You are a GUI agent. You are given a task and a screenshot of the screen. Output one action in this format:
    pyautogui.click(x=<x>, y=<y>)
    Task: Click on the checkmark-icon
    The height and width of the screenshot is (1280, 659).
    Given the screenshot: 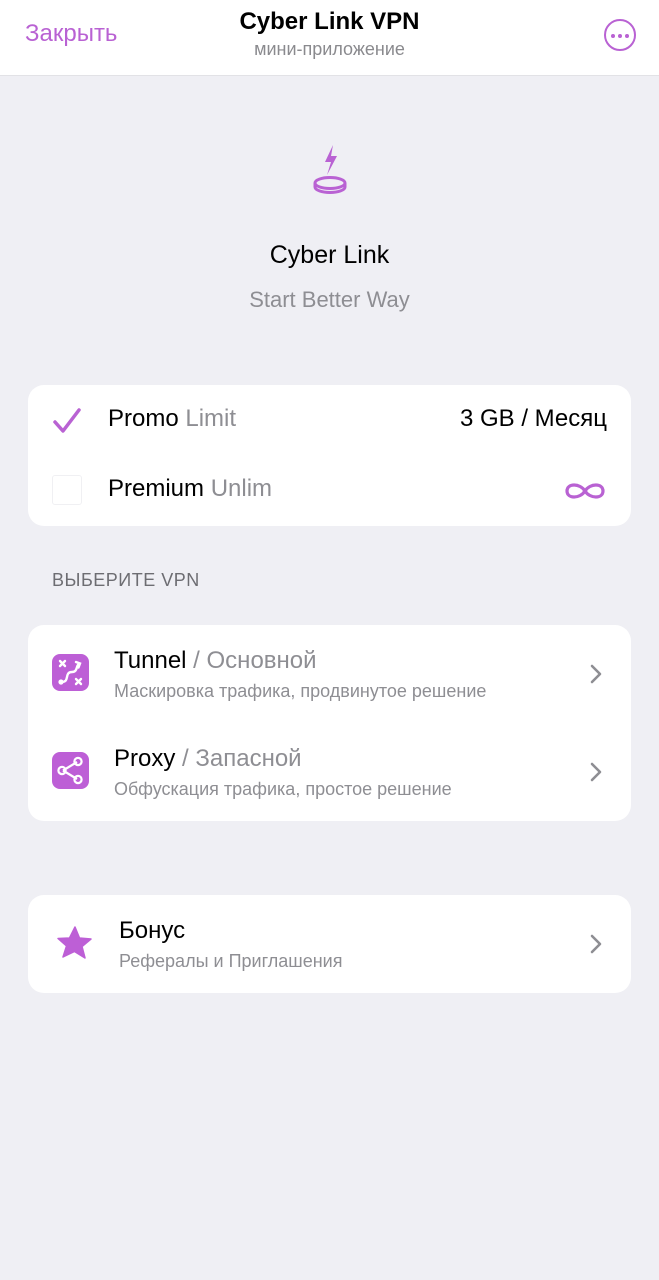 What is the action you would take?
    pyautogui.click(x=67, y=420)
    